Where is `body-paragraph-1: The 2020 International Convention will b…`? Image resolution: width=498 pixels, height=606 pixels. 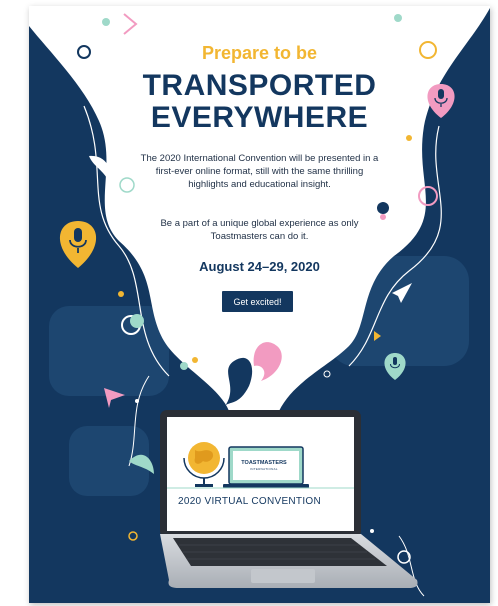
body-paragraph-1: The 2020 International Convention will b… is located at coordinates (259, 171).